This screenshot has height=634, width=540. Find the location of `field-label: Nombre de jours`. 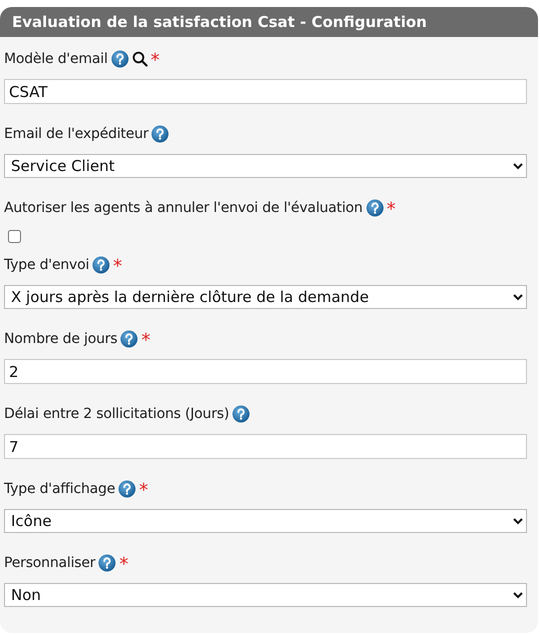

field-label: Nombre de jours is located at coordinates (61, 339).